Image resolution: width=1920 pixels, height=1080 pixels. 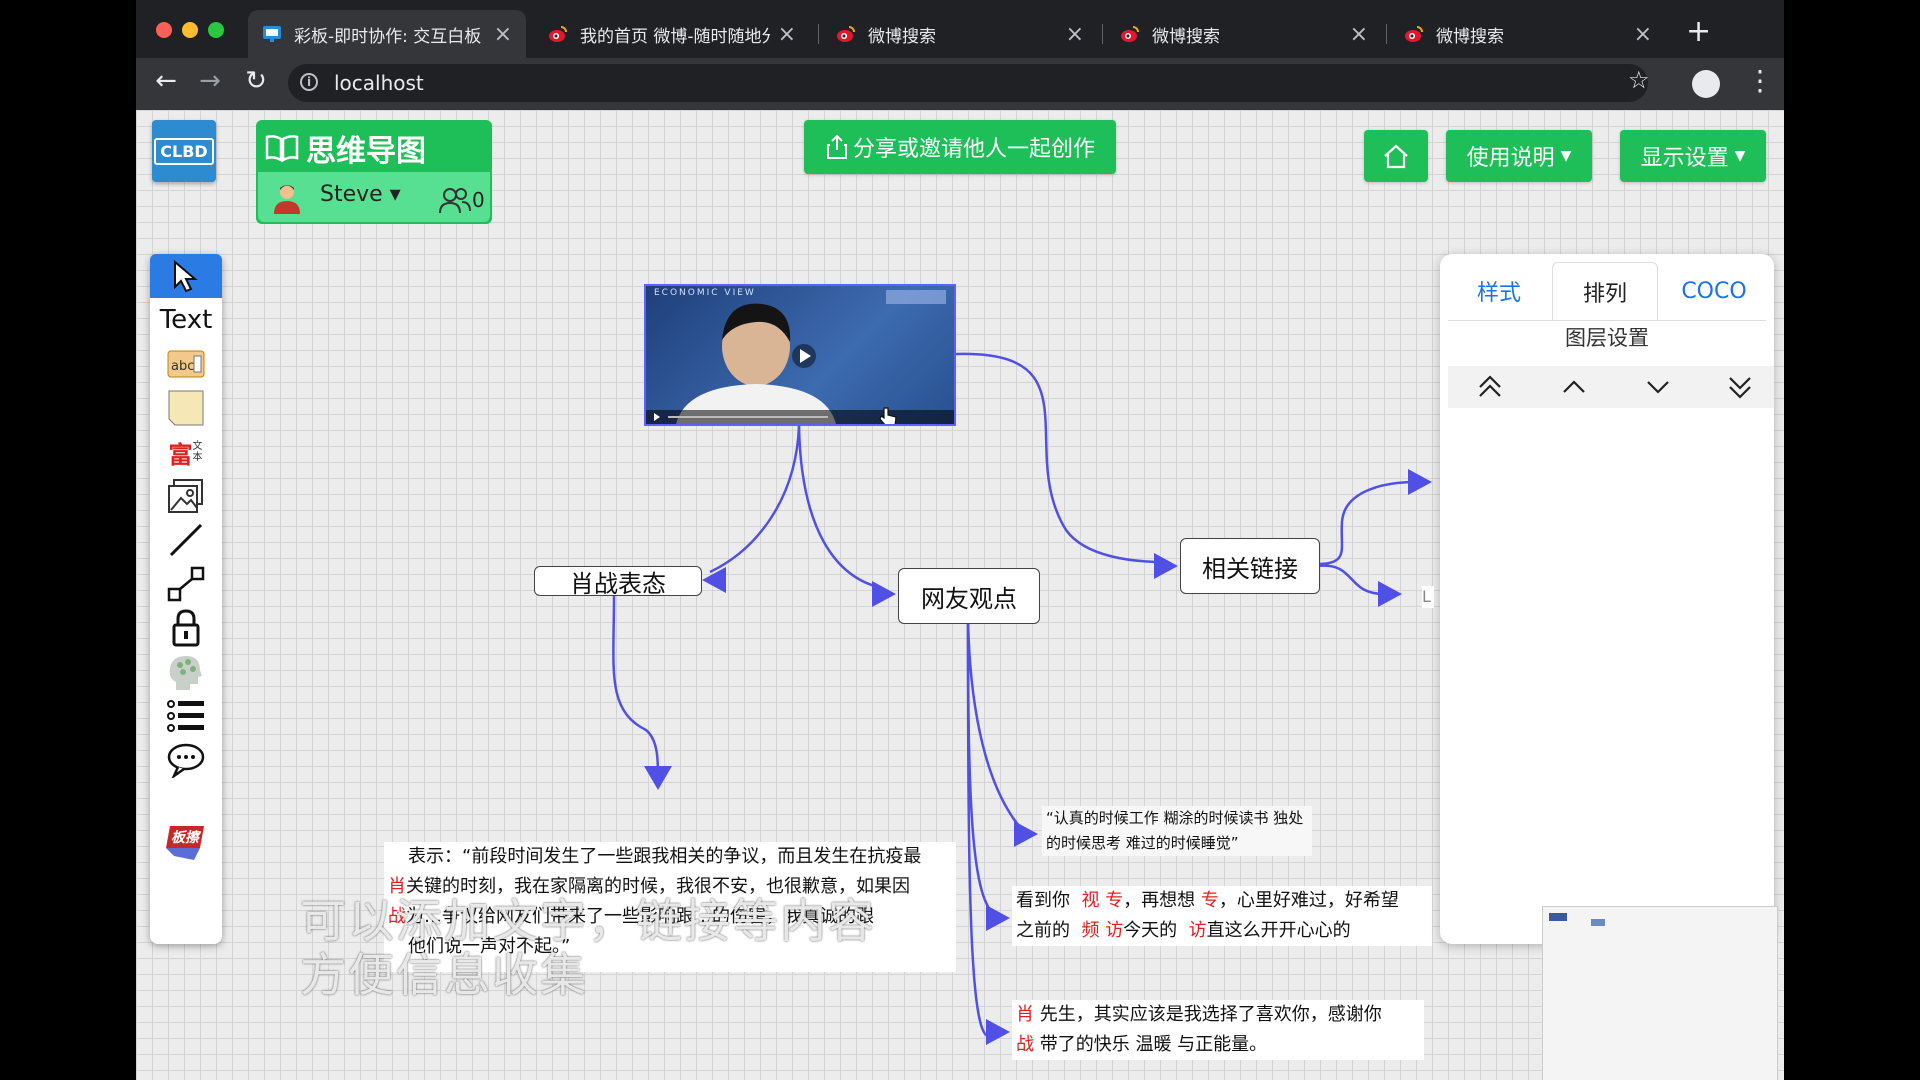 What do you see at coordinates (888, 415) in the screenshot?
I see `hand-cursor-icon` at bounding box center [888, 415].